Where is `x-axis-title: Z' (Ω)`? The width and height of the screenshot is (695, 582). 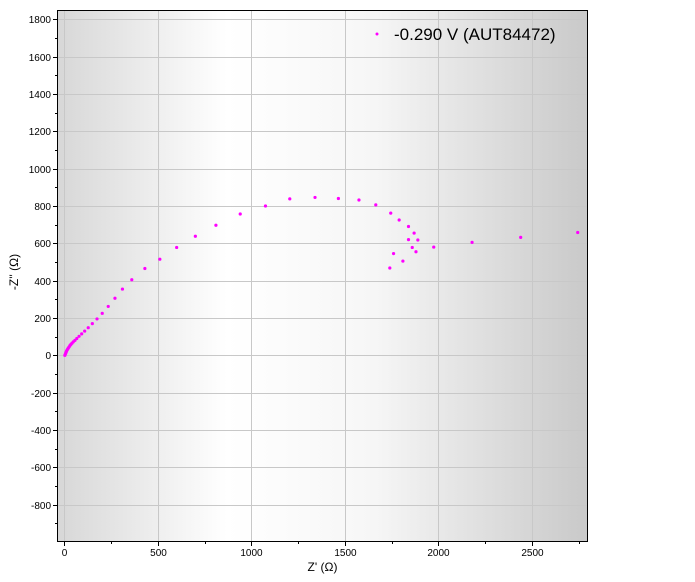 x-axis-title: Z' (Ω) is located at coordinates (323, 567).